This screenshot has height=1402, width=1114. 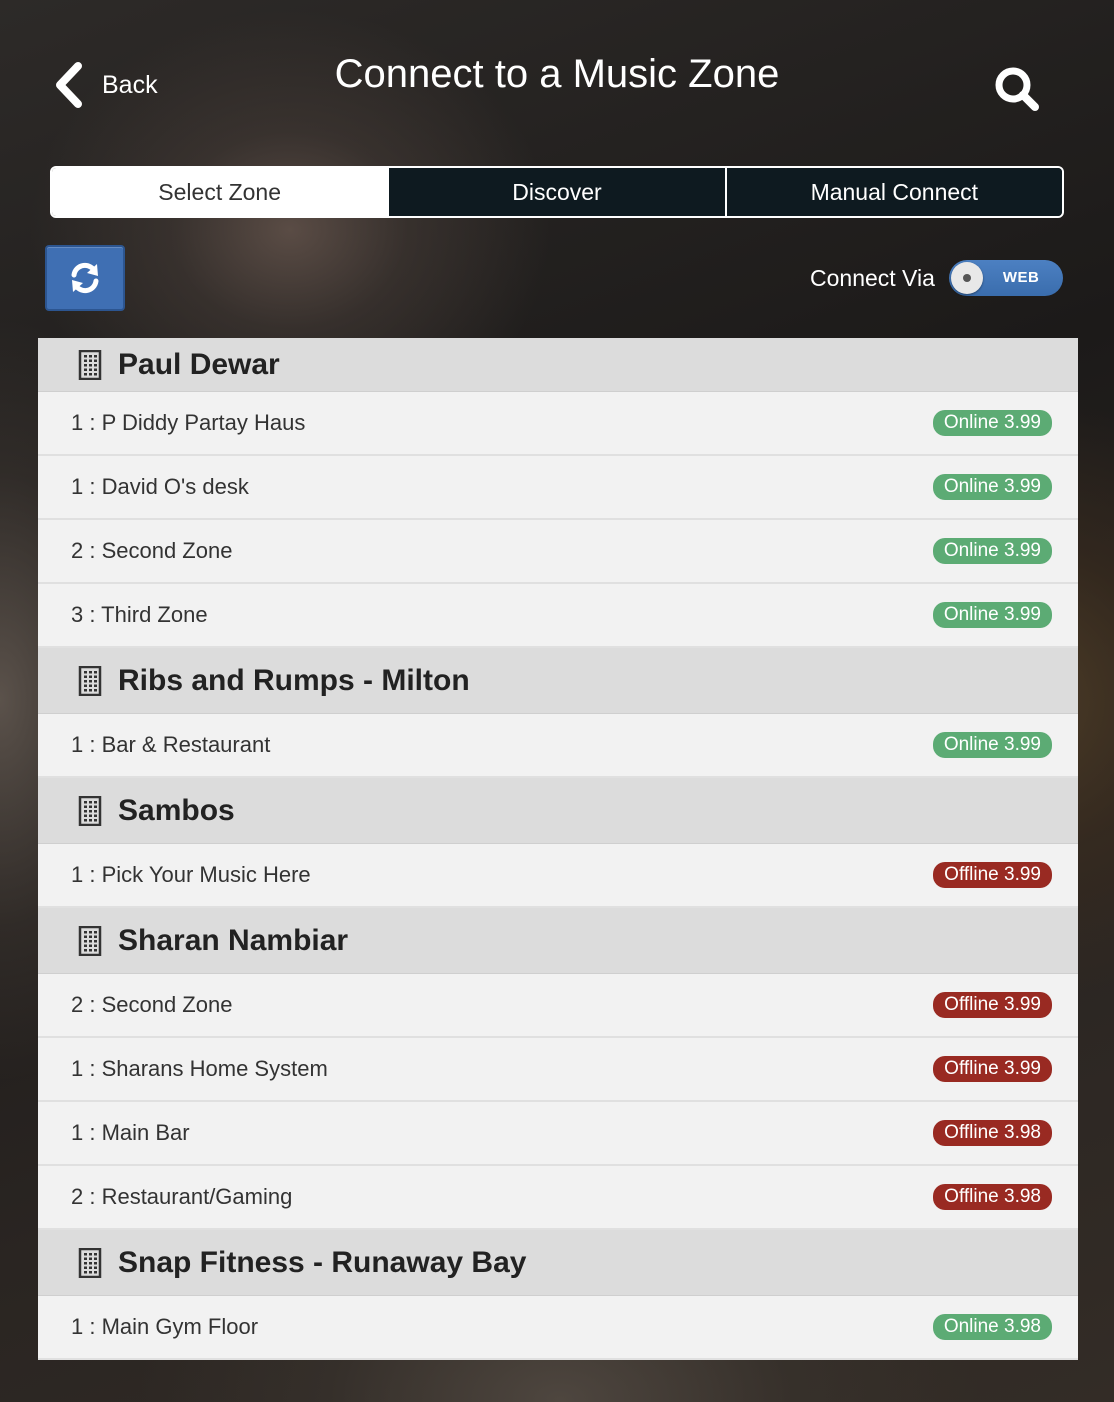 What do you see at coordinates (558, 1070) in the screenshot?
I see `zone-row: 1 : Sharans Home System Offline 3.99` at bounding box center [558, 1070].